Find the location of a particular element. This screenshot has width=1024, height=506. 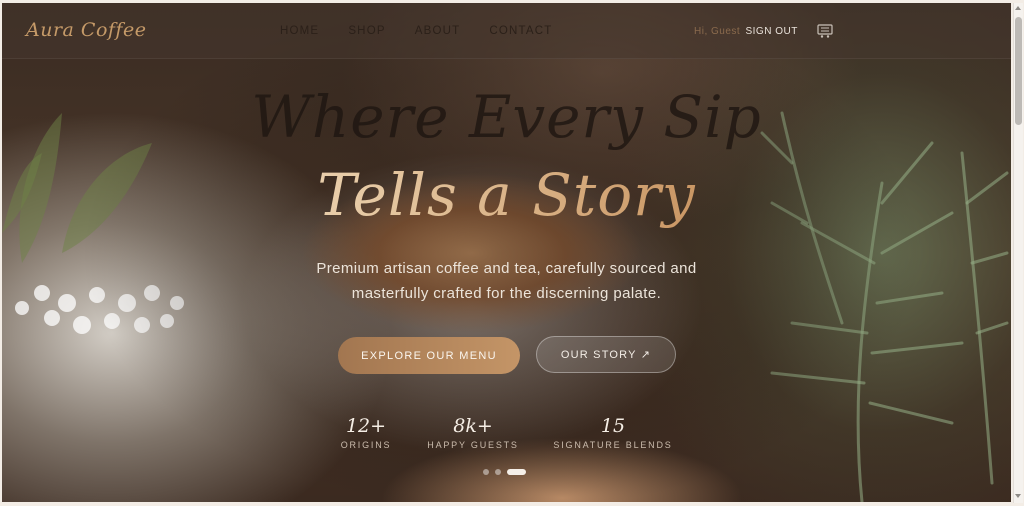

nav-links: HOME SHOP ABOUT CONTACT is located at coordinates (416, 31).